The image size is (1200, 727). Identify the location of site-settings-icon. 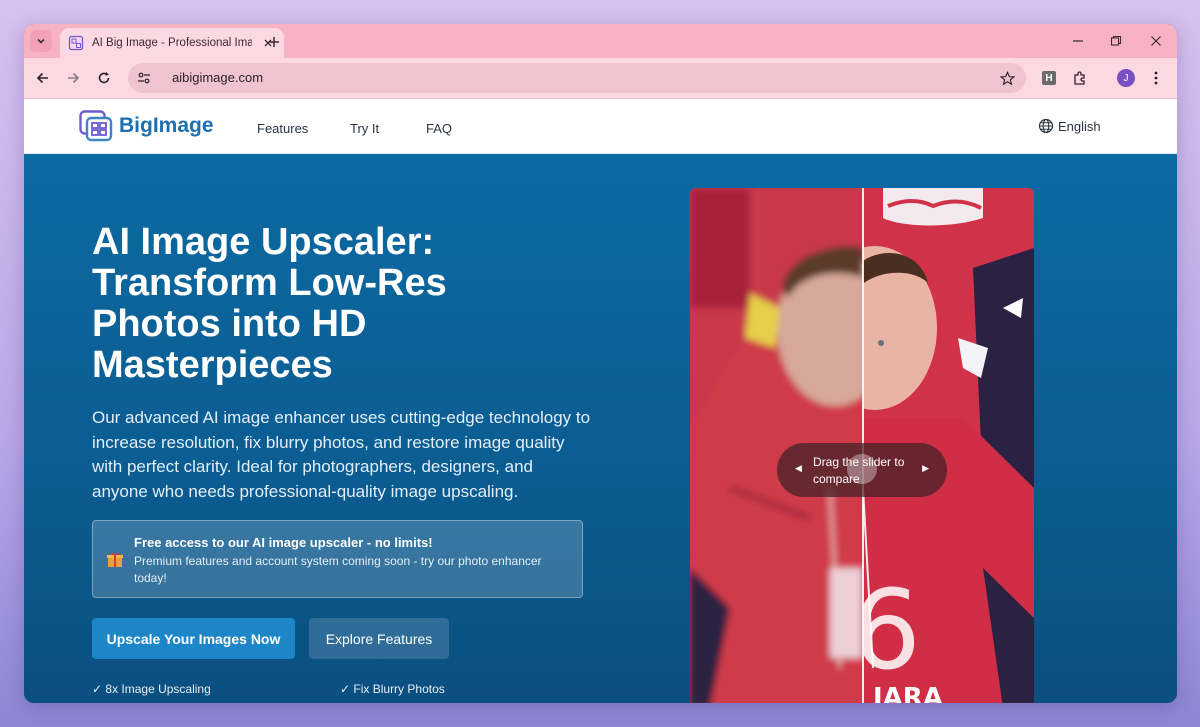
(144, 78).